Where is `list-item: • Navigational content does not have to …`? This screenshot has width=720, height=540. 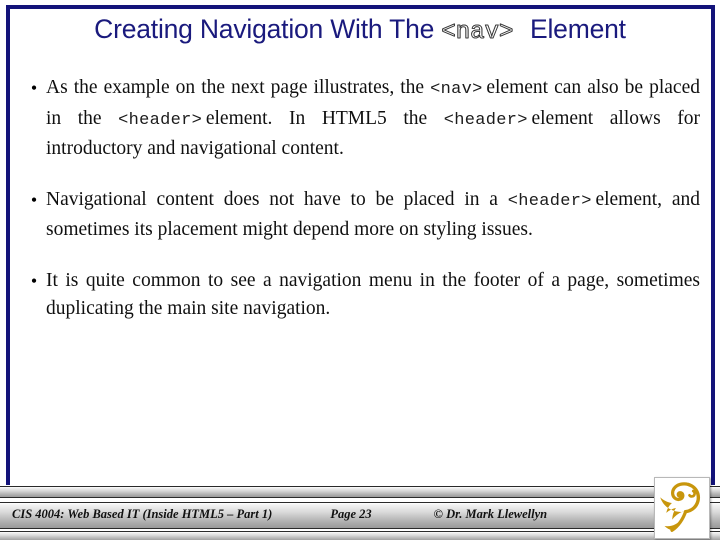
list-item: • Navigational content does not have to … is located at coordinates (361, 215).